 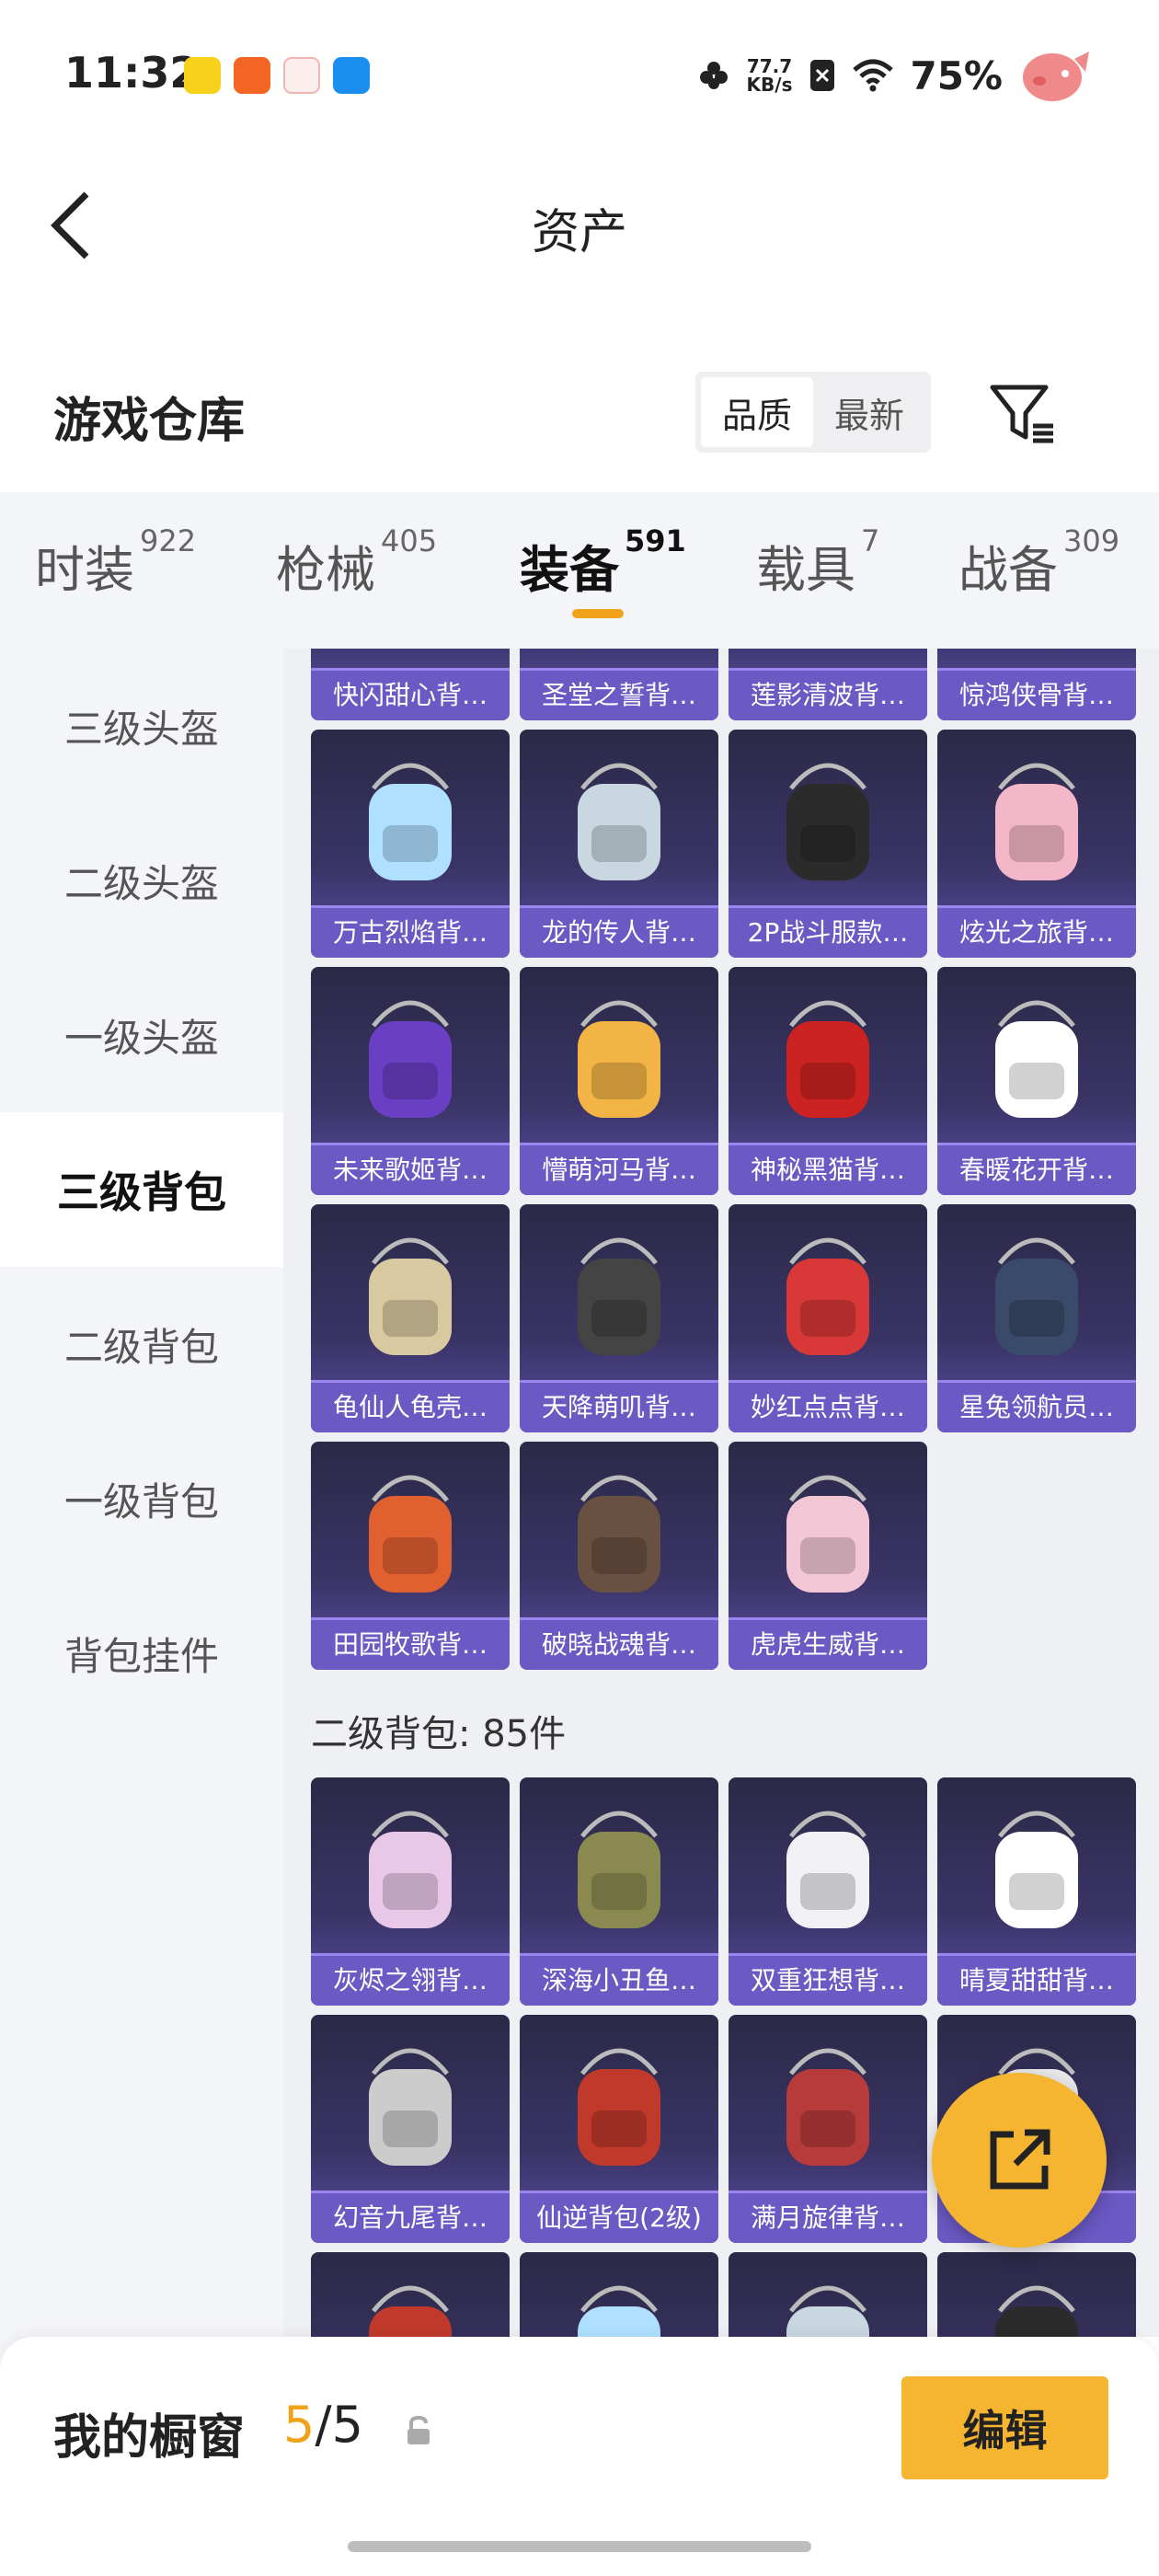 What do you see at coordinates (149, 421) in the screenshot?
I see `warehouse-title: 游戏仓库` at bounding box center [149, 421].